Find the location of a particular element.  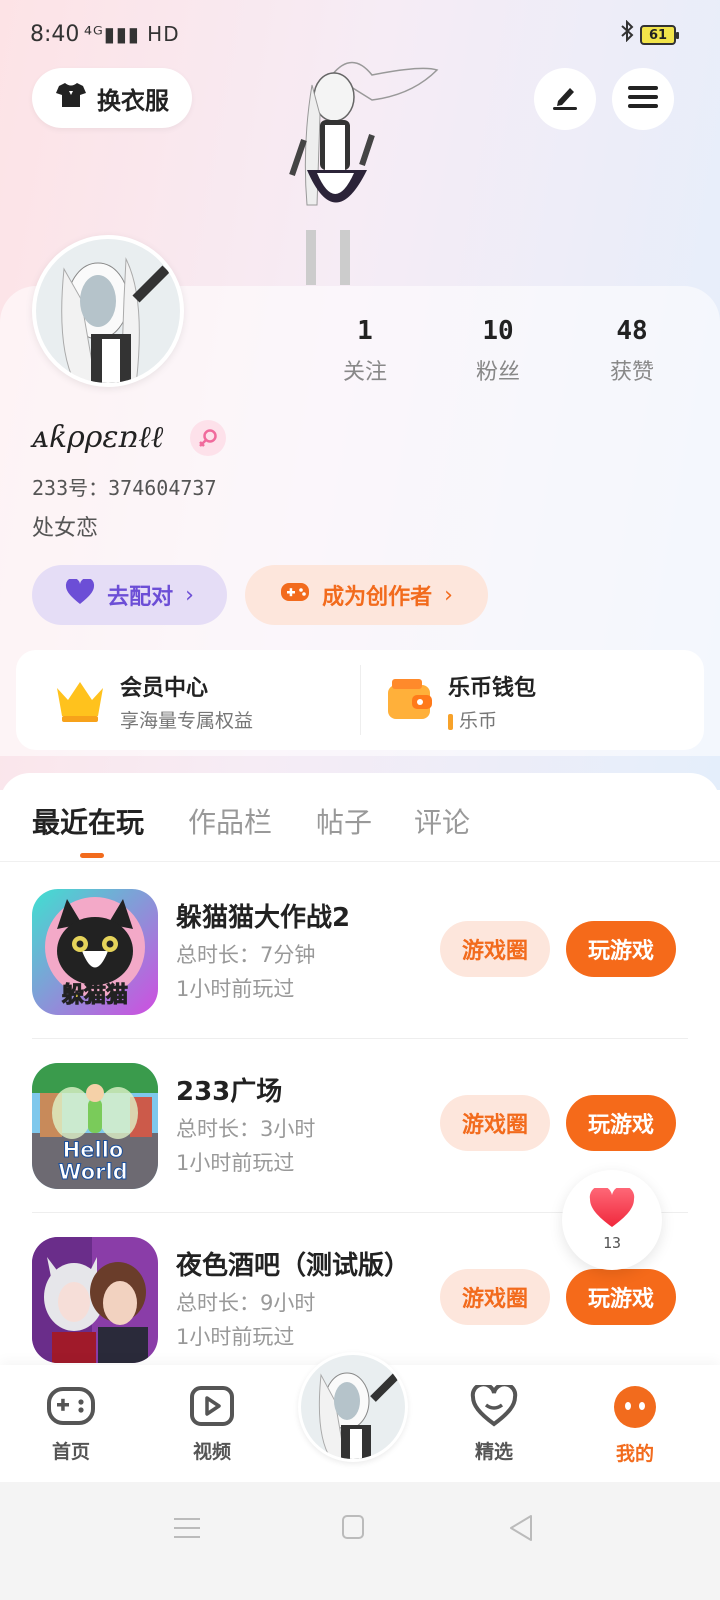

network-indicator: ⁴ᴳ▮▮▮ HD is located at coordinates (132, 34).